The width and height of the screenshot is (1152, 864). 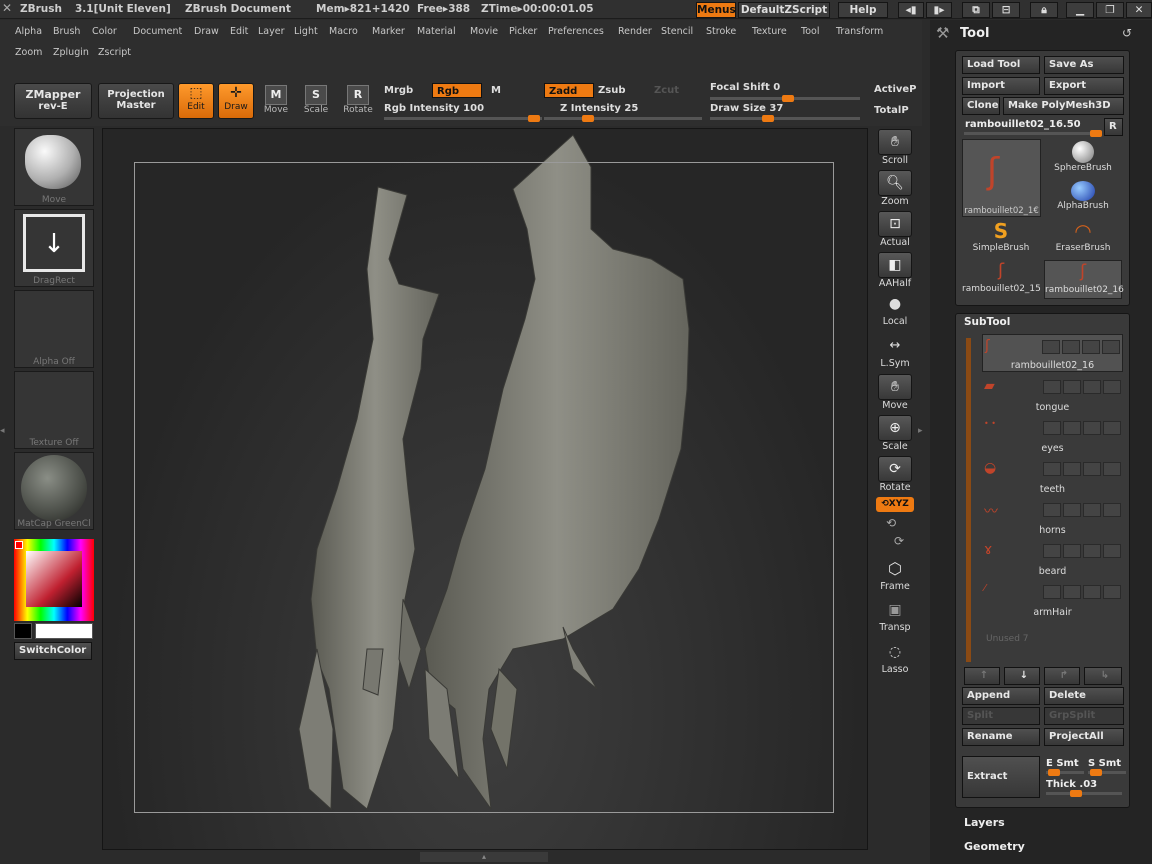 I want to click on menu-zscript: Zscript, so click(x=114, y=52).